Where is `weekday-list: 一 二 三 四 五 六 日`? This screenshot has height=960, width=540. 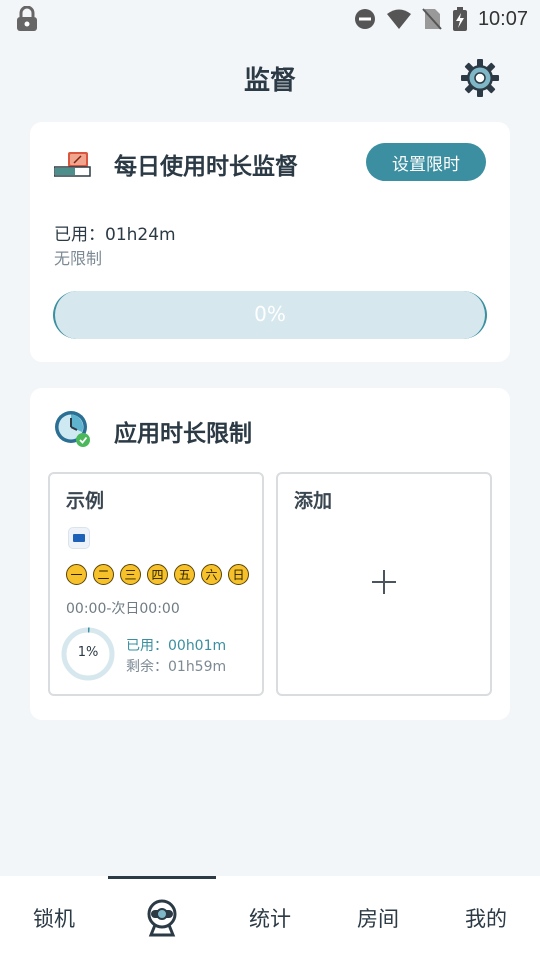
weekday-list: 一 二 三 四 五 六 日 is located at coordinates (157, 574).